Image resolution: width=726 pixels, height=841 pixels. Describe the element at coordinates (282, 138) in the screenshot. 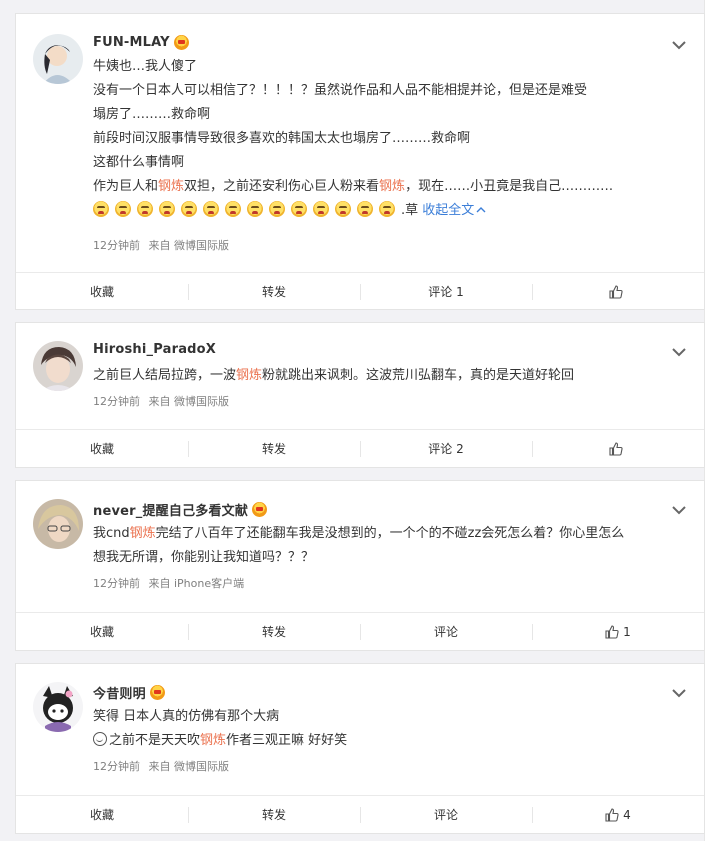

I see `comment-line: 前段时间汉服事情导致很多喜欢的韩国太太也塌房了………救命啊` at that location.